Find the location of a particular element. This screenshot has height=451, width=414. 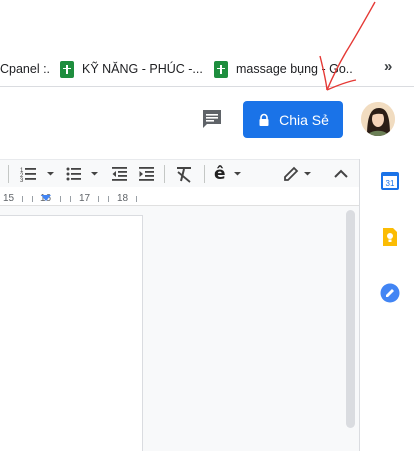

editing-mode-button is located at coordinates (299, 174).